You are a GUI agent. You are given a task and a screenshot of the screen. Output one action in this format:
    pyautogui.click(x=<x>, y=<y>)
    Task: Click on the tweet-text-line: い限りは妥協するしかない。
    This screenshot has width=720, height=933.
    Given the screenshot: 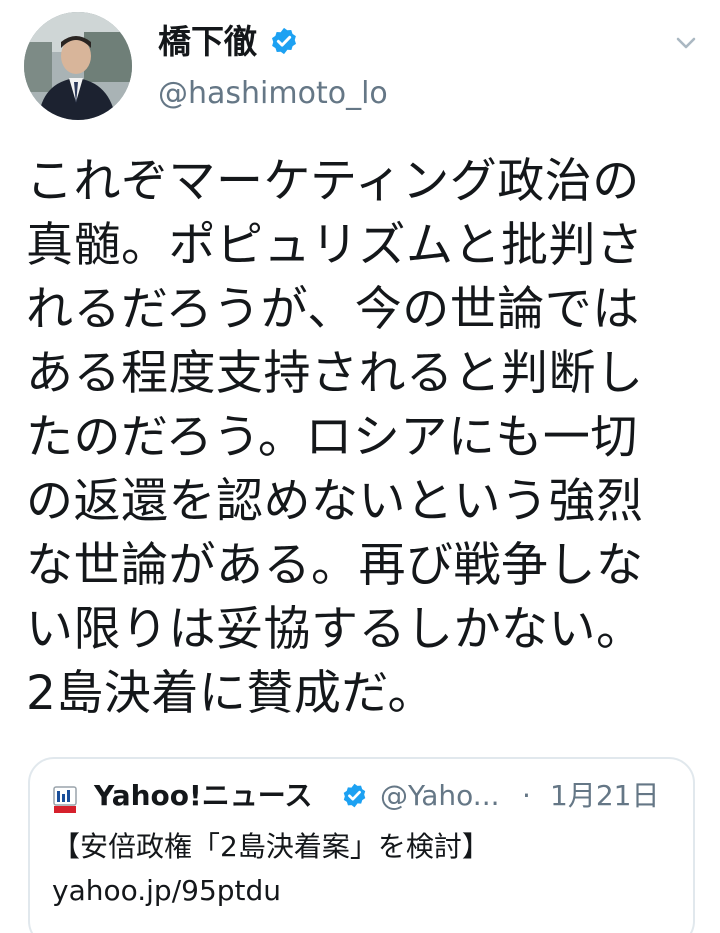 What is the action you would take?
    pyautogui.click(x=335, y=629)
    